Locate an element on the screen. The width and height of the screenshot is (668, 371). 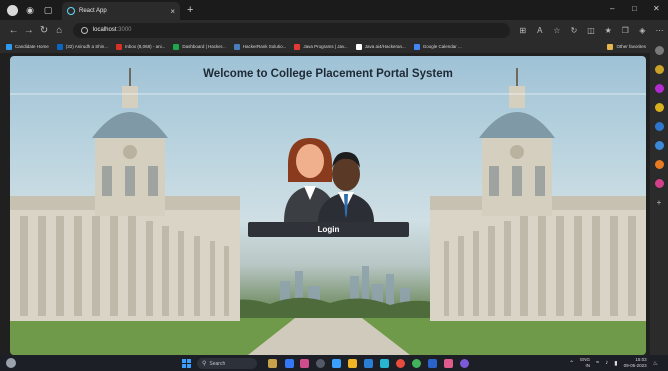
favorite-item: Candidate Home is located at coordinates (27, 46).